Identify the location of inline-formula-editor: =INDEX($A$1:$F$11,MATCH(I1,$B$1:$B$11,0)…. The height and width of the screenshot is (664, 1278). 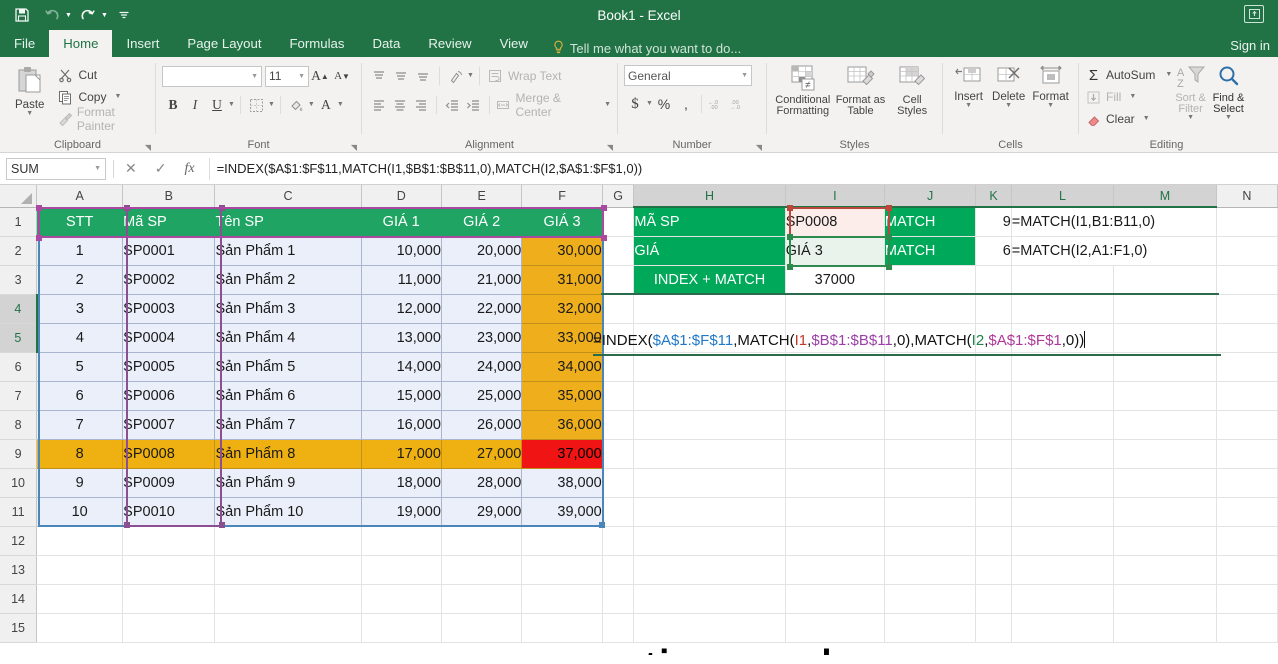
(839, 340).